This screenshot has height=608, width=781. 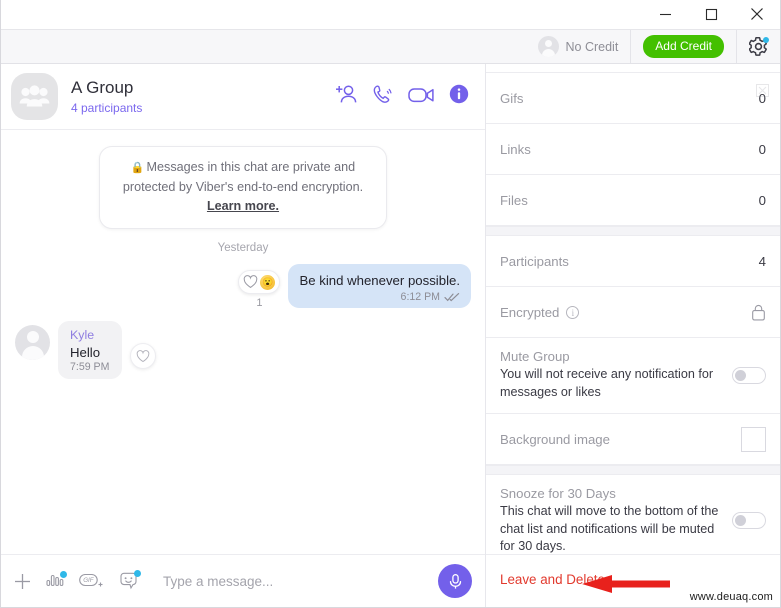 I want to click on message-text: Be kind whenever possible., so click(x=379, y=280).